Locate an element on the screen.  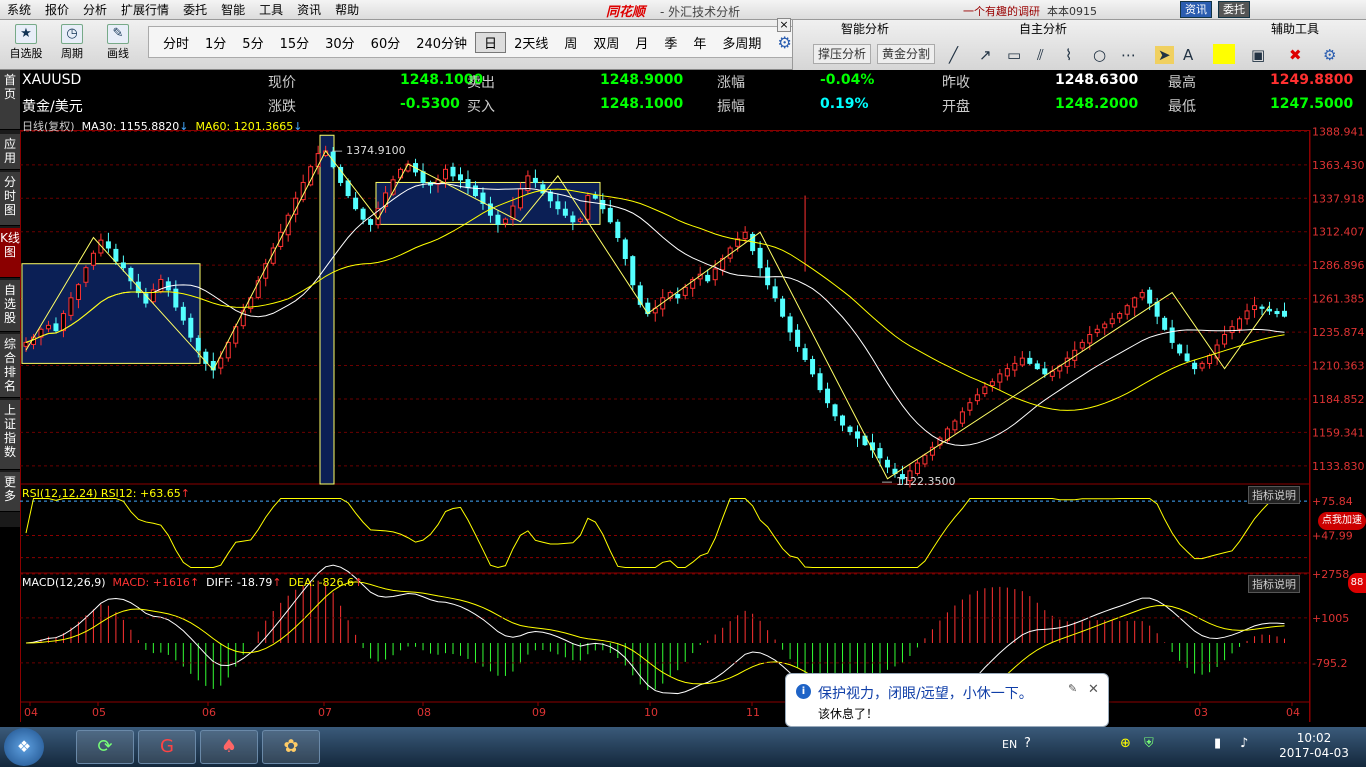
taskbar-app-tonghuashun-icon: G is located at coordinates (167, 747).